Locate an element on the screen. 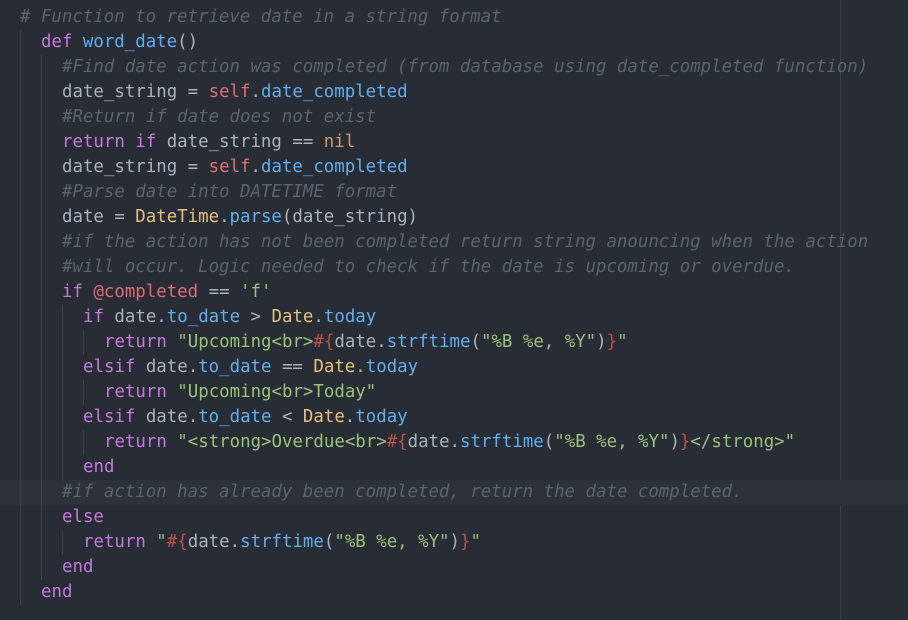  keyword-token: else is located at coordinates (83, 517).